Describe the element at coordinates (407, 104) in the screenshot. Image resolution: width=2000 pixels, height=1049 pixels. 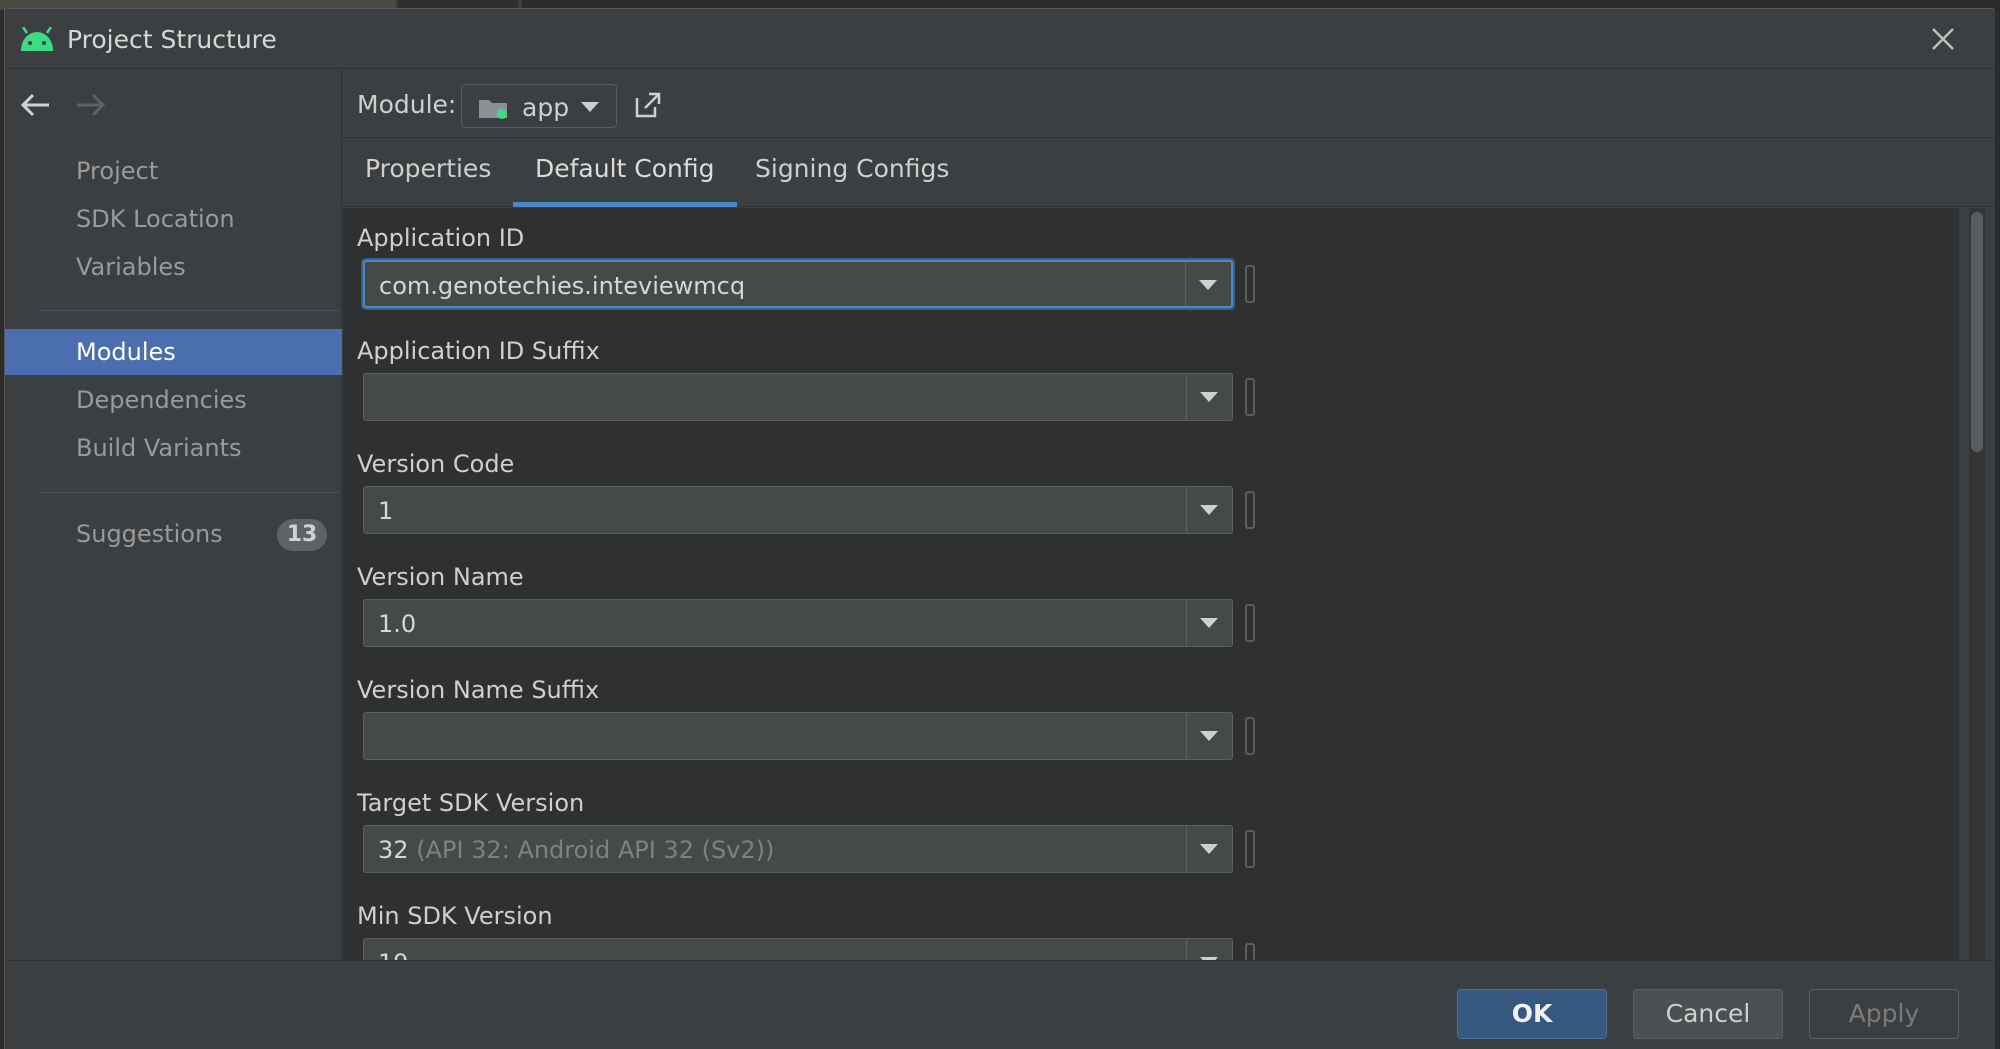
I see `module-label: Module:` at that location.